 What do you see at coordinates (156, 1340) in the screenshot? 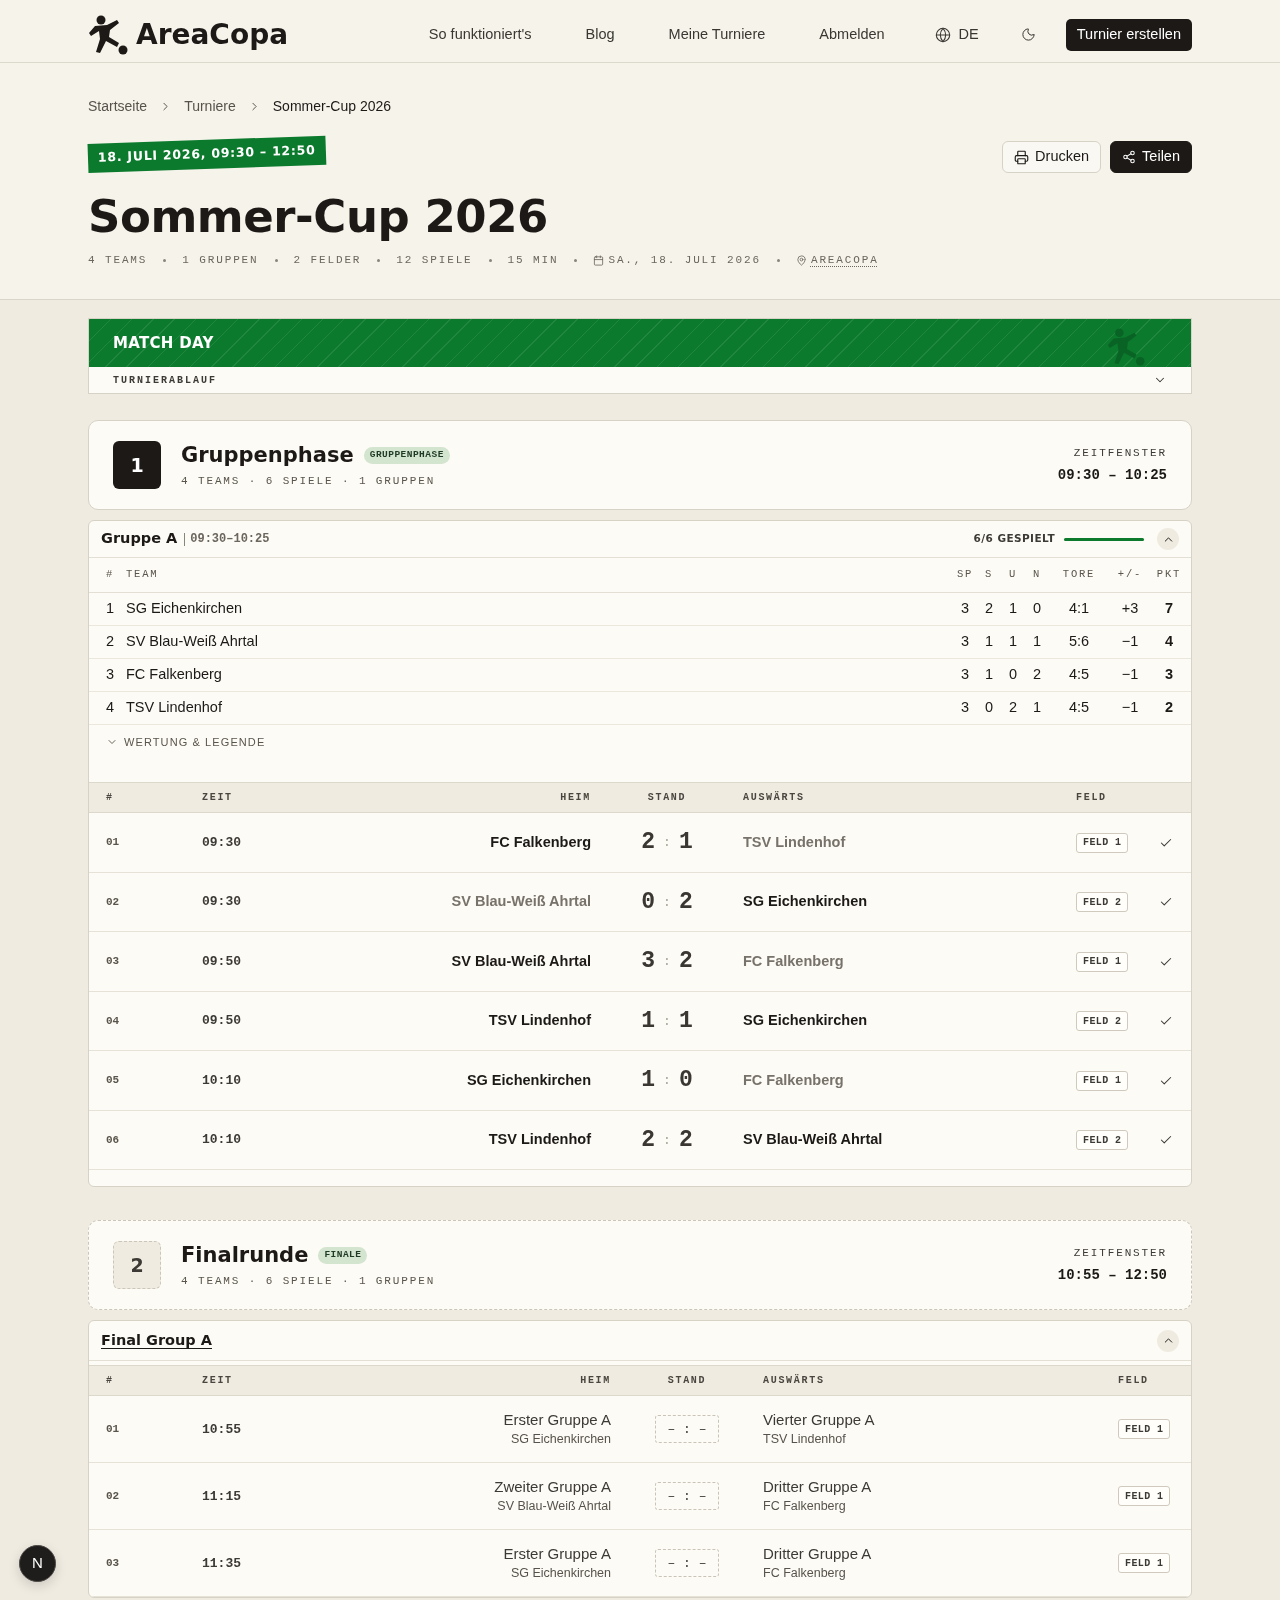
I see `group-link: Final Group A` at bounding box center [156, 1340].